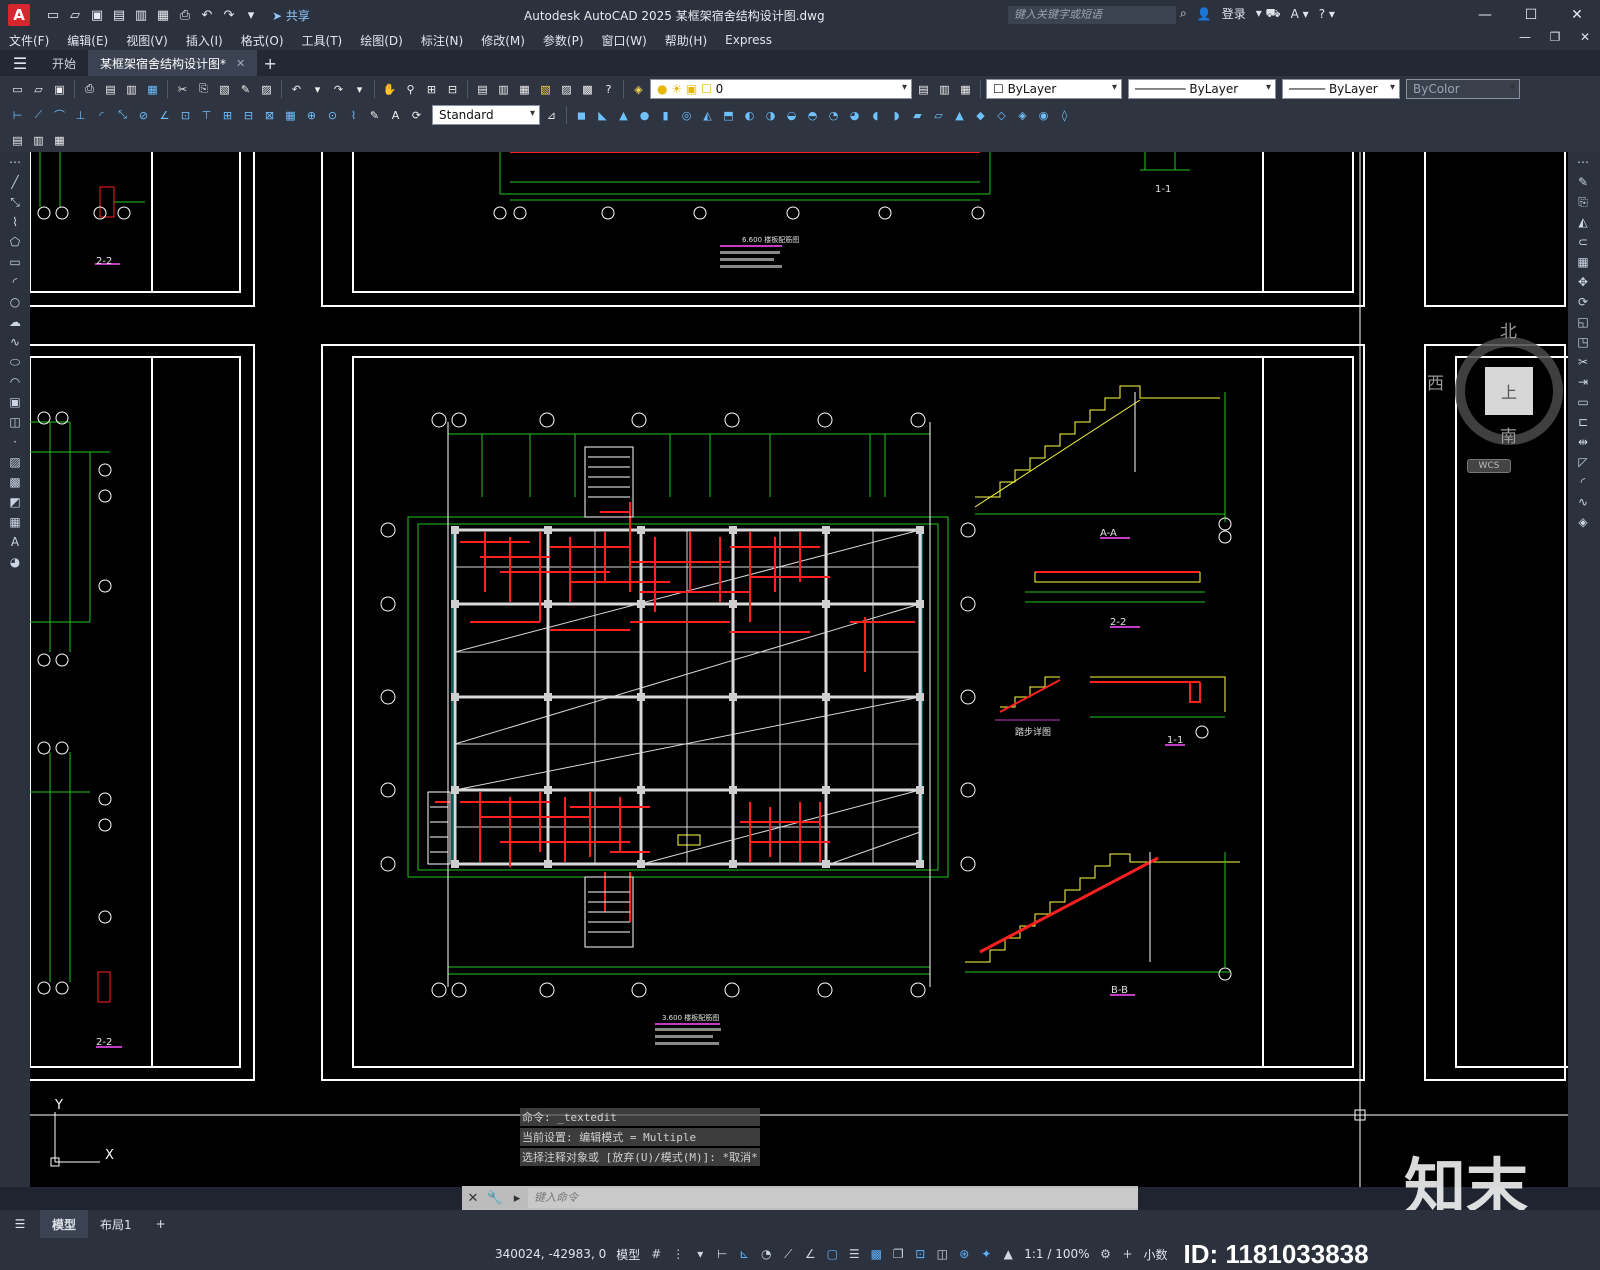 The image size is (1600, 1270). Describe the element at coordinates (665, 115) in the screenshot. I see `cylinder-icon: ▮` at that location.